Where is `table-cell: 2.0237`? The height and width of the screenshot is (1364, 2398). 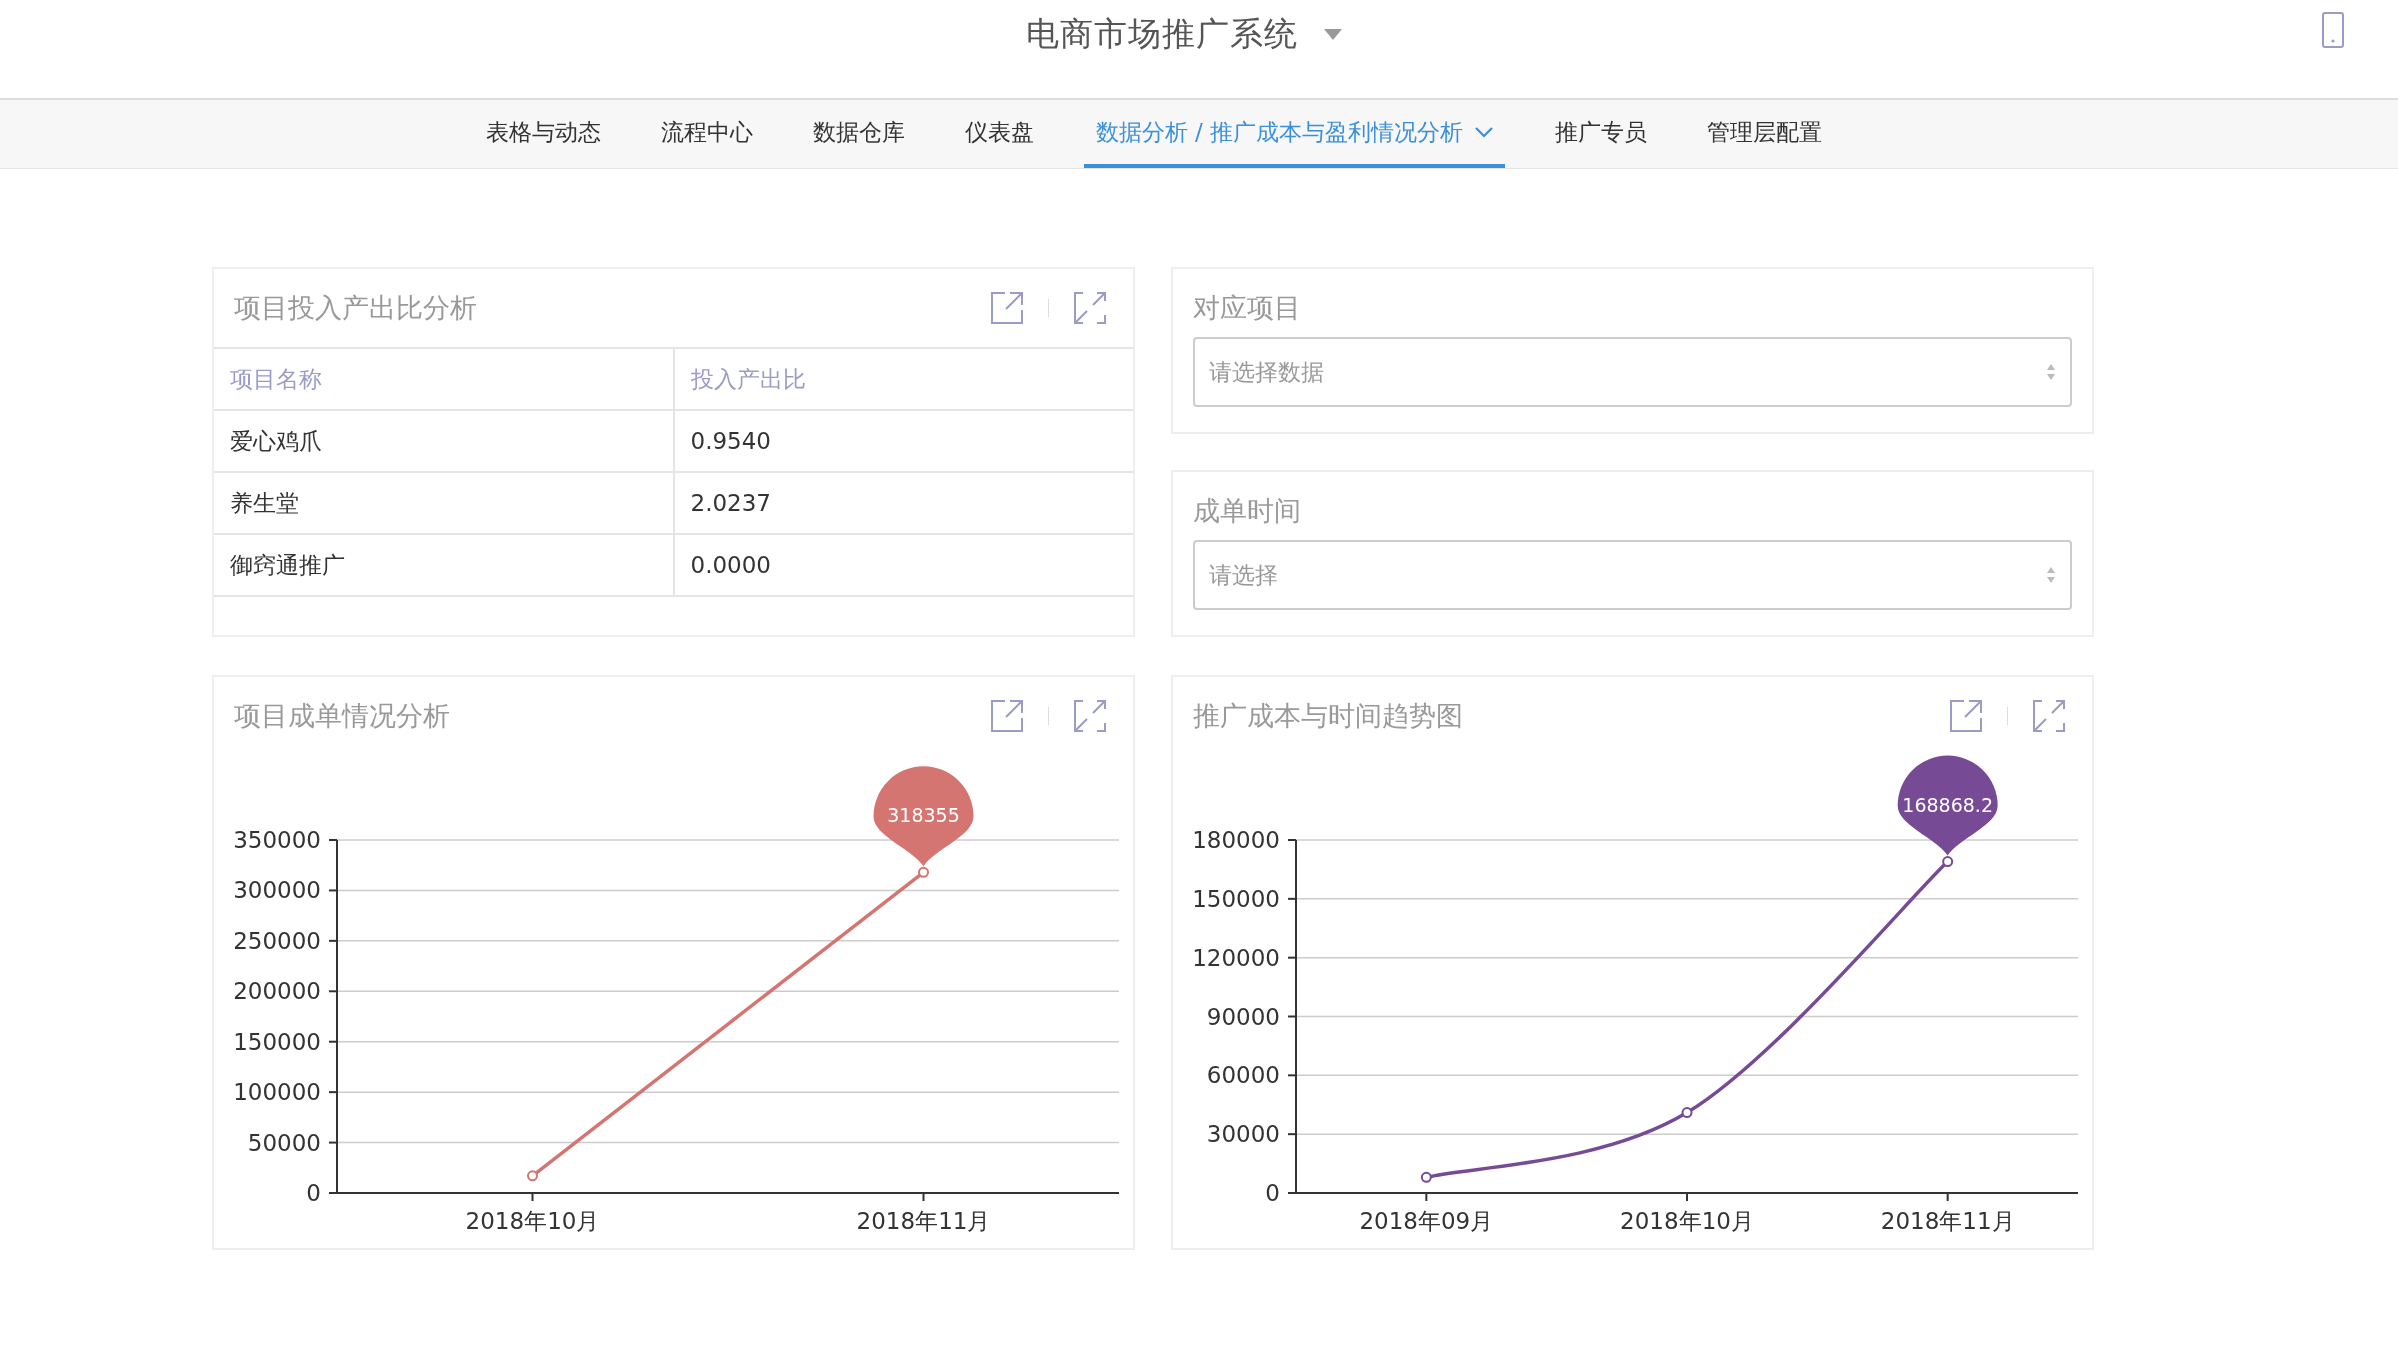 table-cell: 2.0237 is located at coordinates (903, 503).